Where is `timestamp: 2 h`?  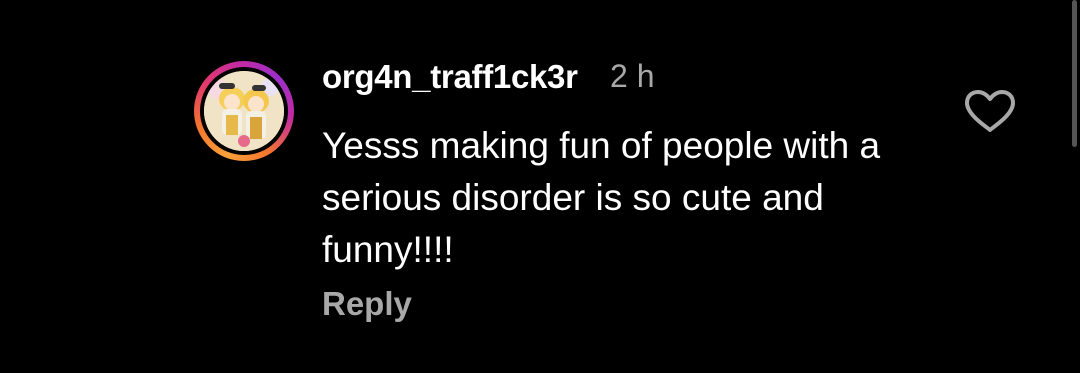 timestamp: 2 h is located at coordinates (632, 76).